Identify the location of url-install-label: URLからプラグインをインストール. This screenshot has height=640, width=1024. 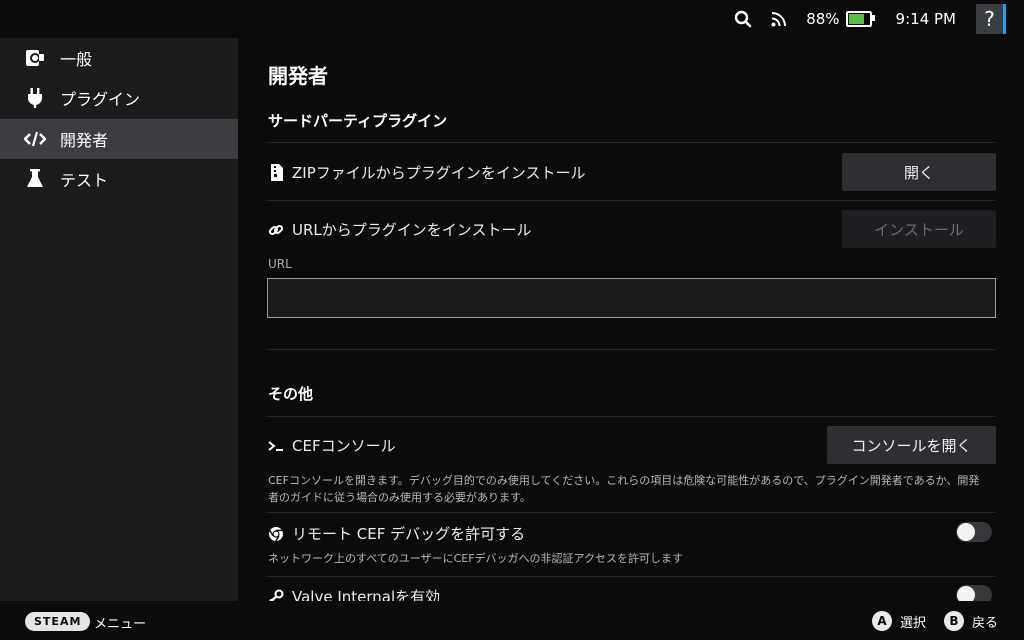
(412, 230).